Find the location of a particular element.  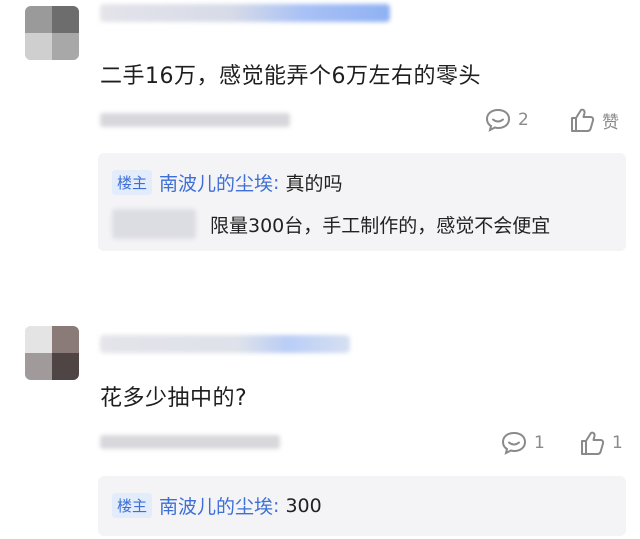

comment-text: 二手16万，感觉能弄个6万左右的零头 is located at coordinates (290, 76).